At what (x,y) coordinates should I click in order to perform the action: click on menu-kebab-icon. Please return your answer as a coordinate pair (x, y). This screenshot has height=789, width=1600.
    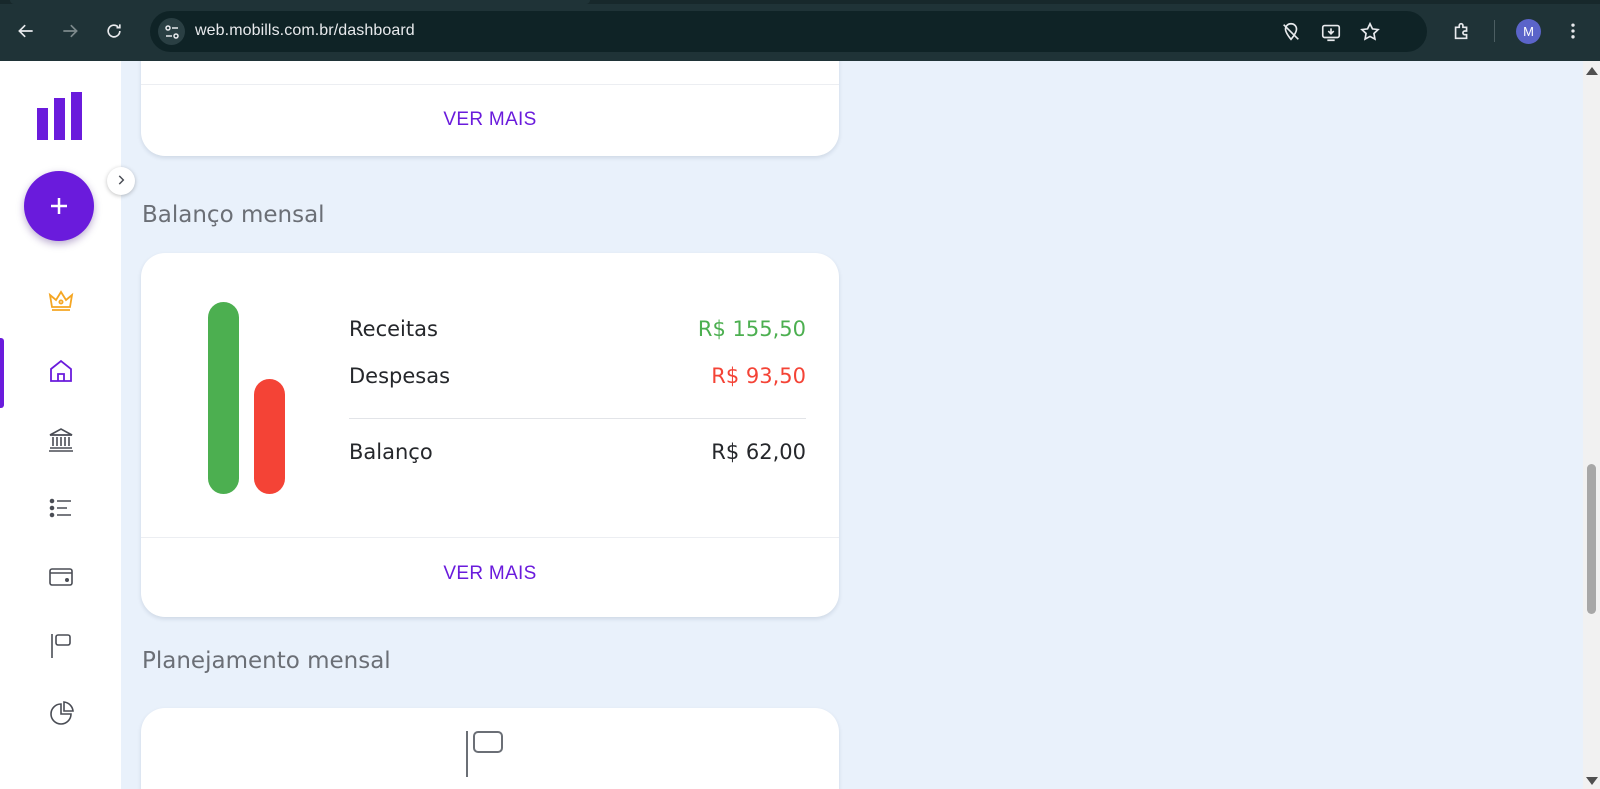
    Looking at the image, I should click on (1573, 31).